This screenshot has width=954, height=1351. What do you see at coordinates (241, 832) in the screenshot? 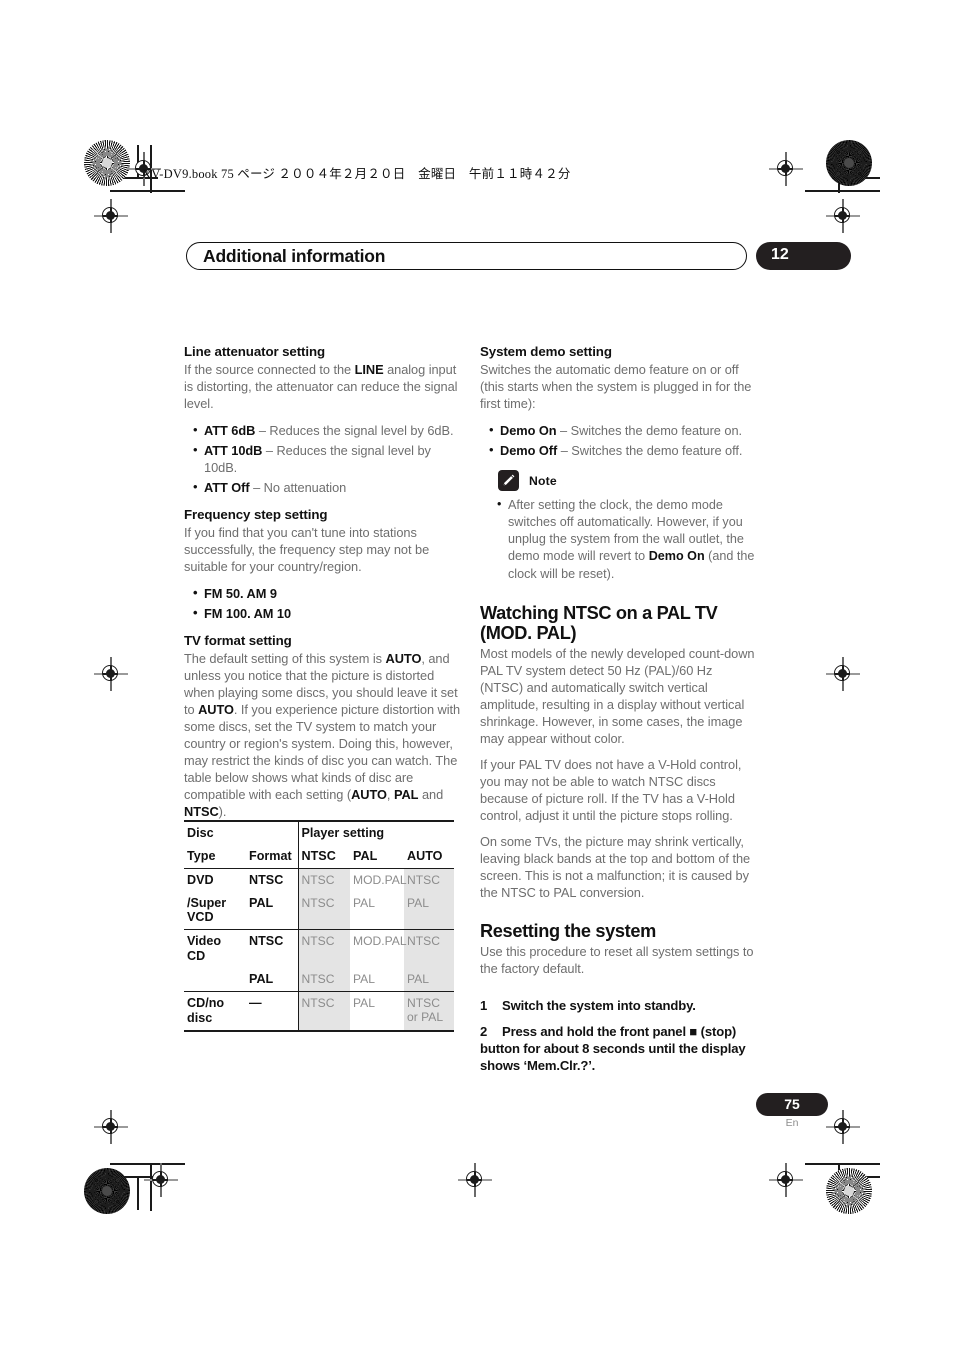
I see `table-header-disc: Disc` at bounding box center [241, 832].